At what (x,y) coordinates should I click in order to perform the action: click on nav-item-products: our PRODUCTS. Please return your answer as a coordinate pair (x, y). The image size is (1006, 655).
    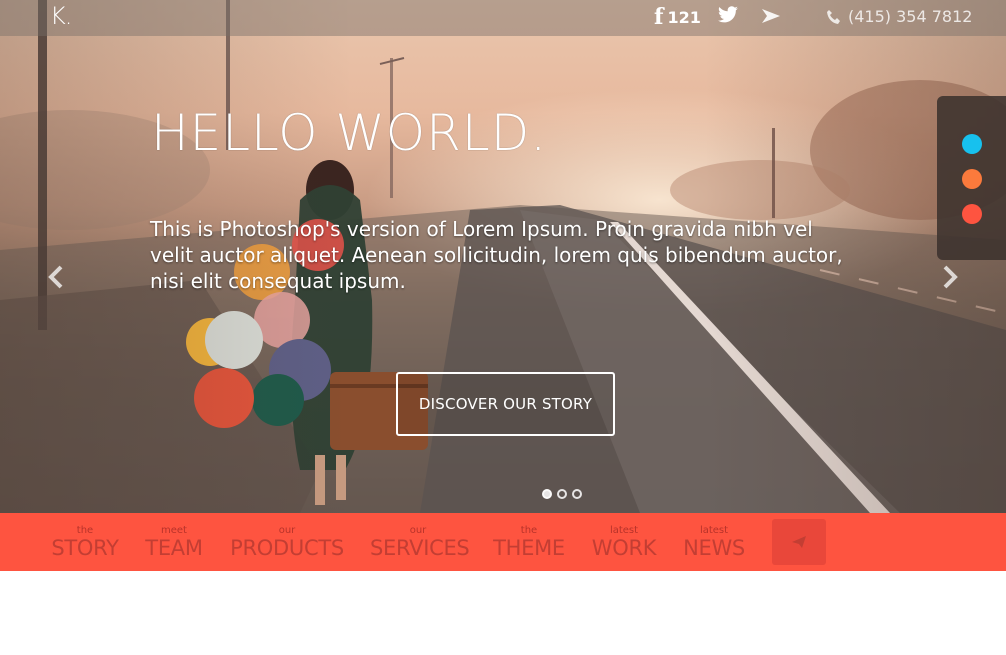
    Looking at the image, I should click on (287, 542).